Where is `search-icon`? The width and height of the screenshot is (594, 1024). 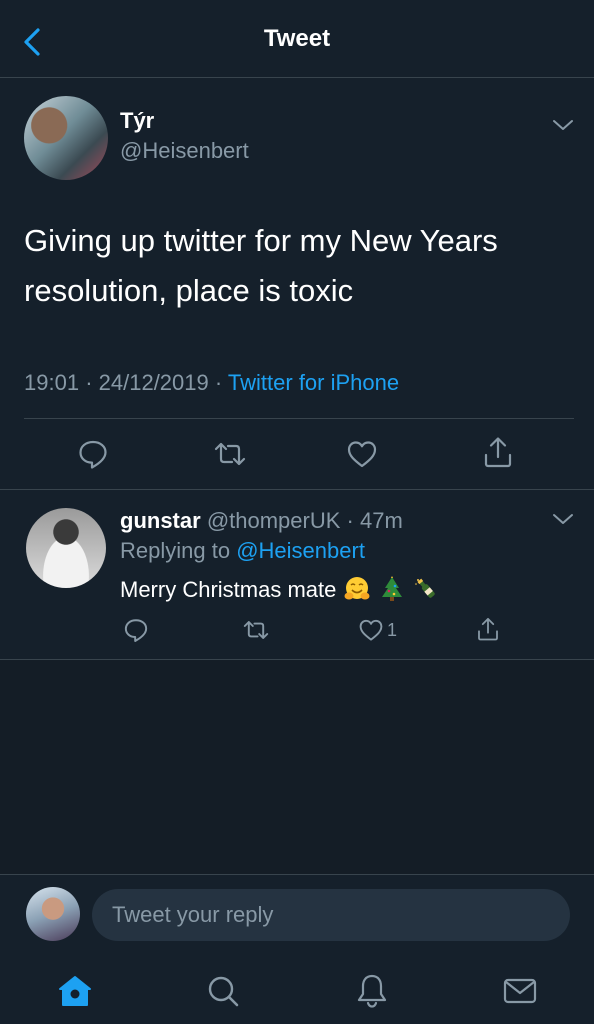 search-icon is located at coordinates (223, 991).